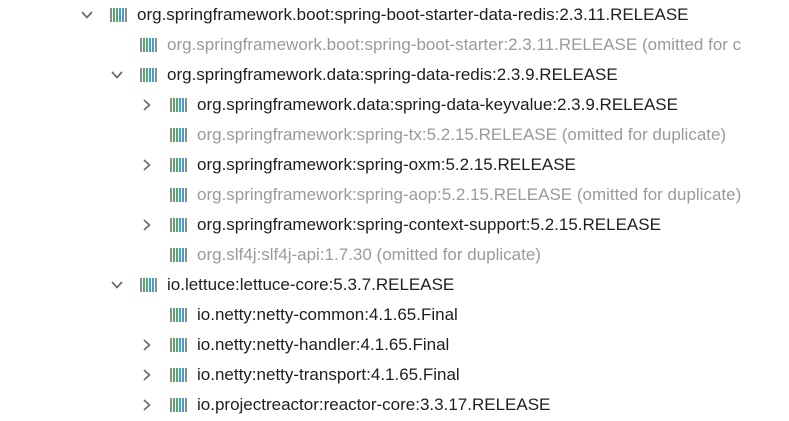  Describe the element at coordinates (328, 374) in the screenshot. I see `dependency-label: io.netty:netty-transport:4.1.65.Final` at that location.